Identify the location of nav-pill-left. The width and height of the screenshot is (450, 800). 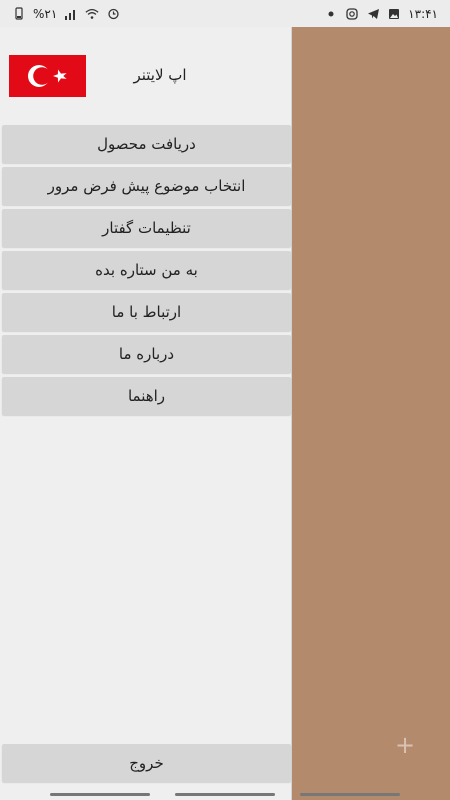
(100, 794).